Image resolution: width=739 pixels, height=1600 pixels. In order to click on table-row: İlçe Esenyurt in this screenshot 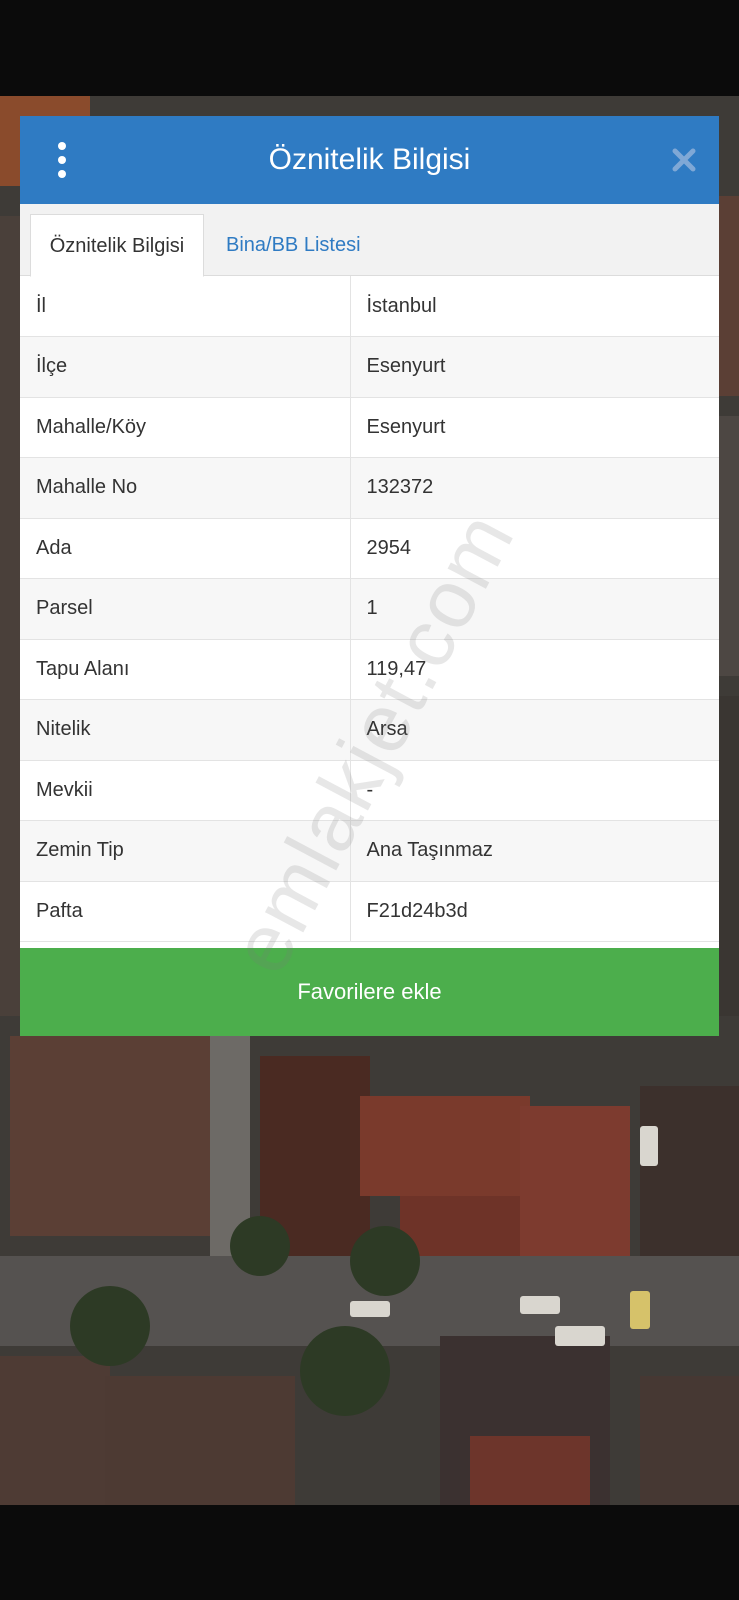, I will do `click(369, 367)`.